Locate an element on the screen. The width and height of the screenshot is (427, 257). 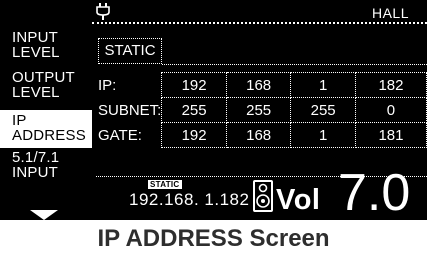
table-row-ip: IP: 192 168 1 182 is located at coordinates (261, 85).